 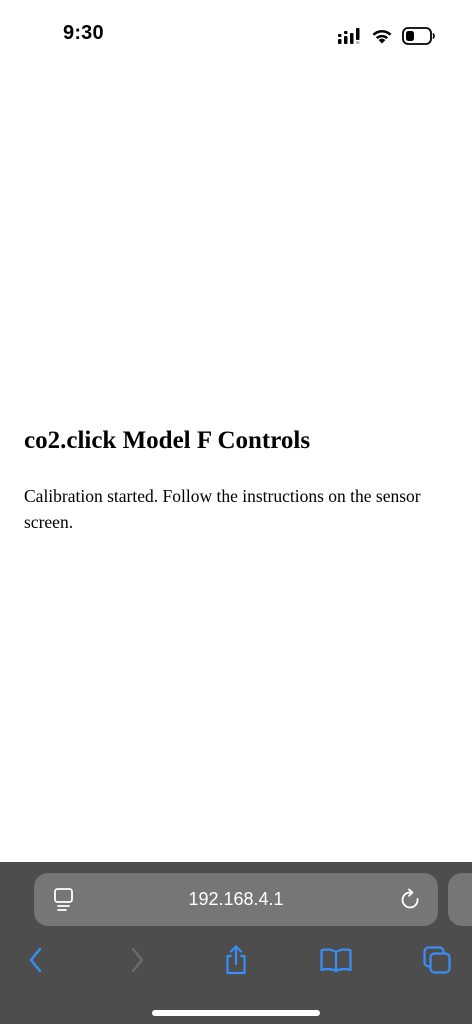 I want to click on page-settings-icon, so click(x=64, y=902).